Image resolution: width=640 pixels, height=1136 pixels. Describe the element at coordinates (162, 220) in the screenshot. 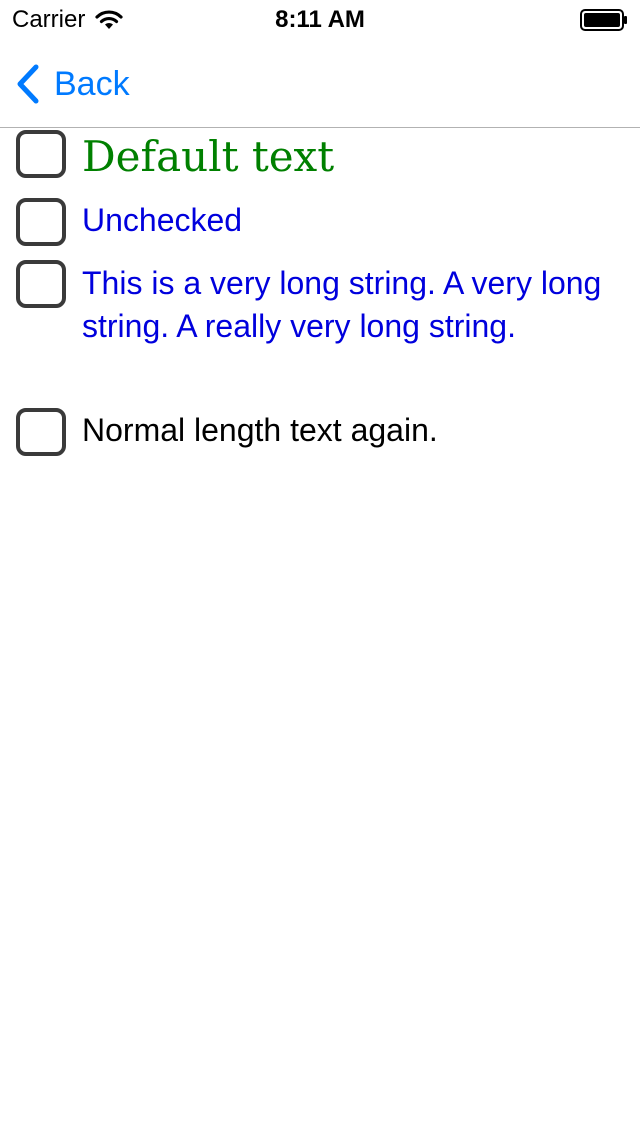

I see `checkbox-label: Unchecked` at that location.